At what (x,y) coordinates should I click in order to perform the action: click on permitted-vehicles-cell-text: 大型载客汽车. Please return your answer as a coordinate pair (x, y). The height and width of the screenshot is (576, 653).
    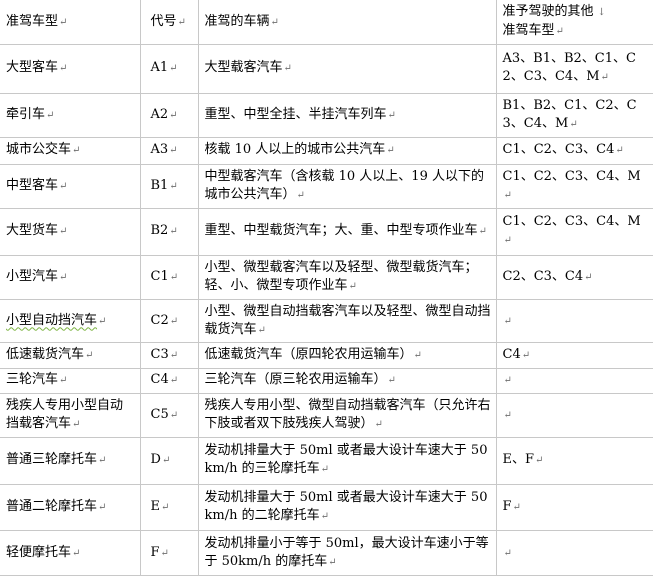
    Looking at the image, I should click on (243, 68).